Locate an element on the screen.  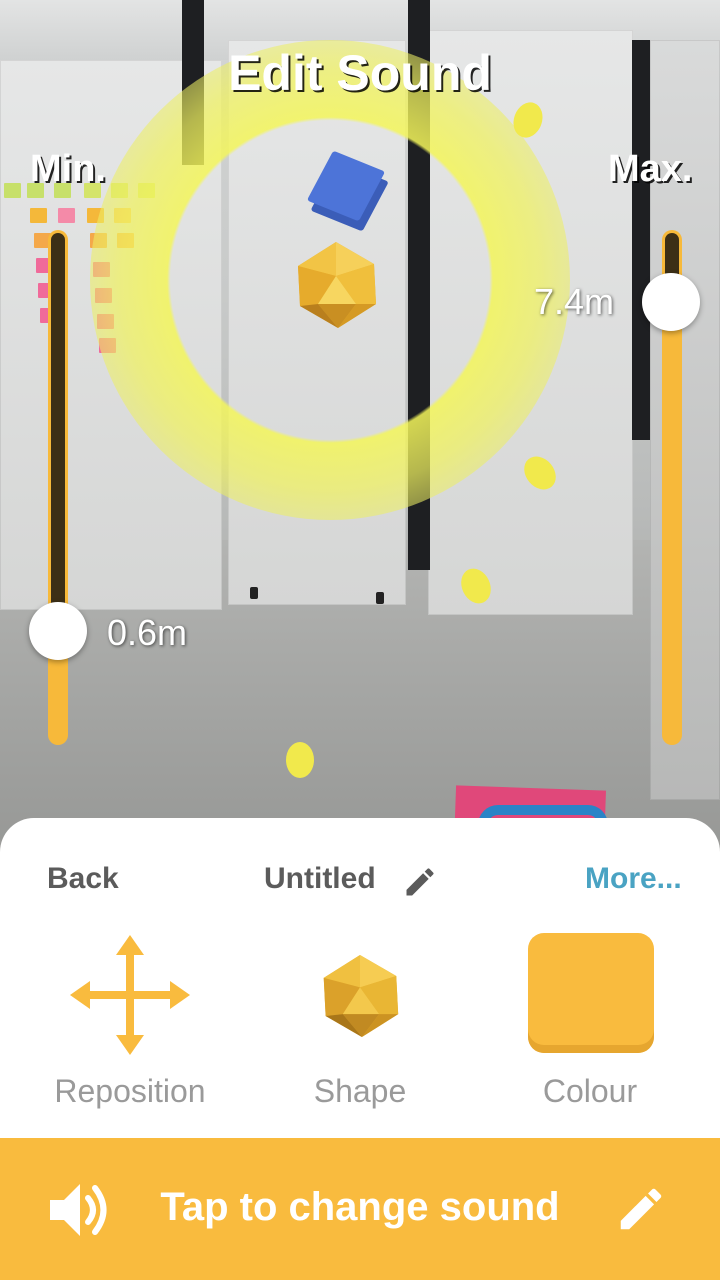
shape-button: Shape is located at coordinates (360, 1025).